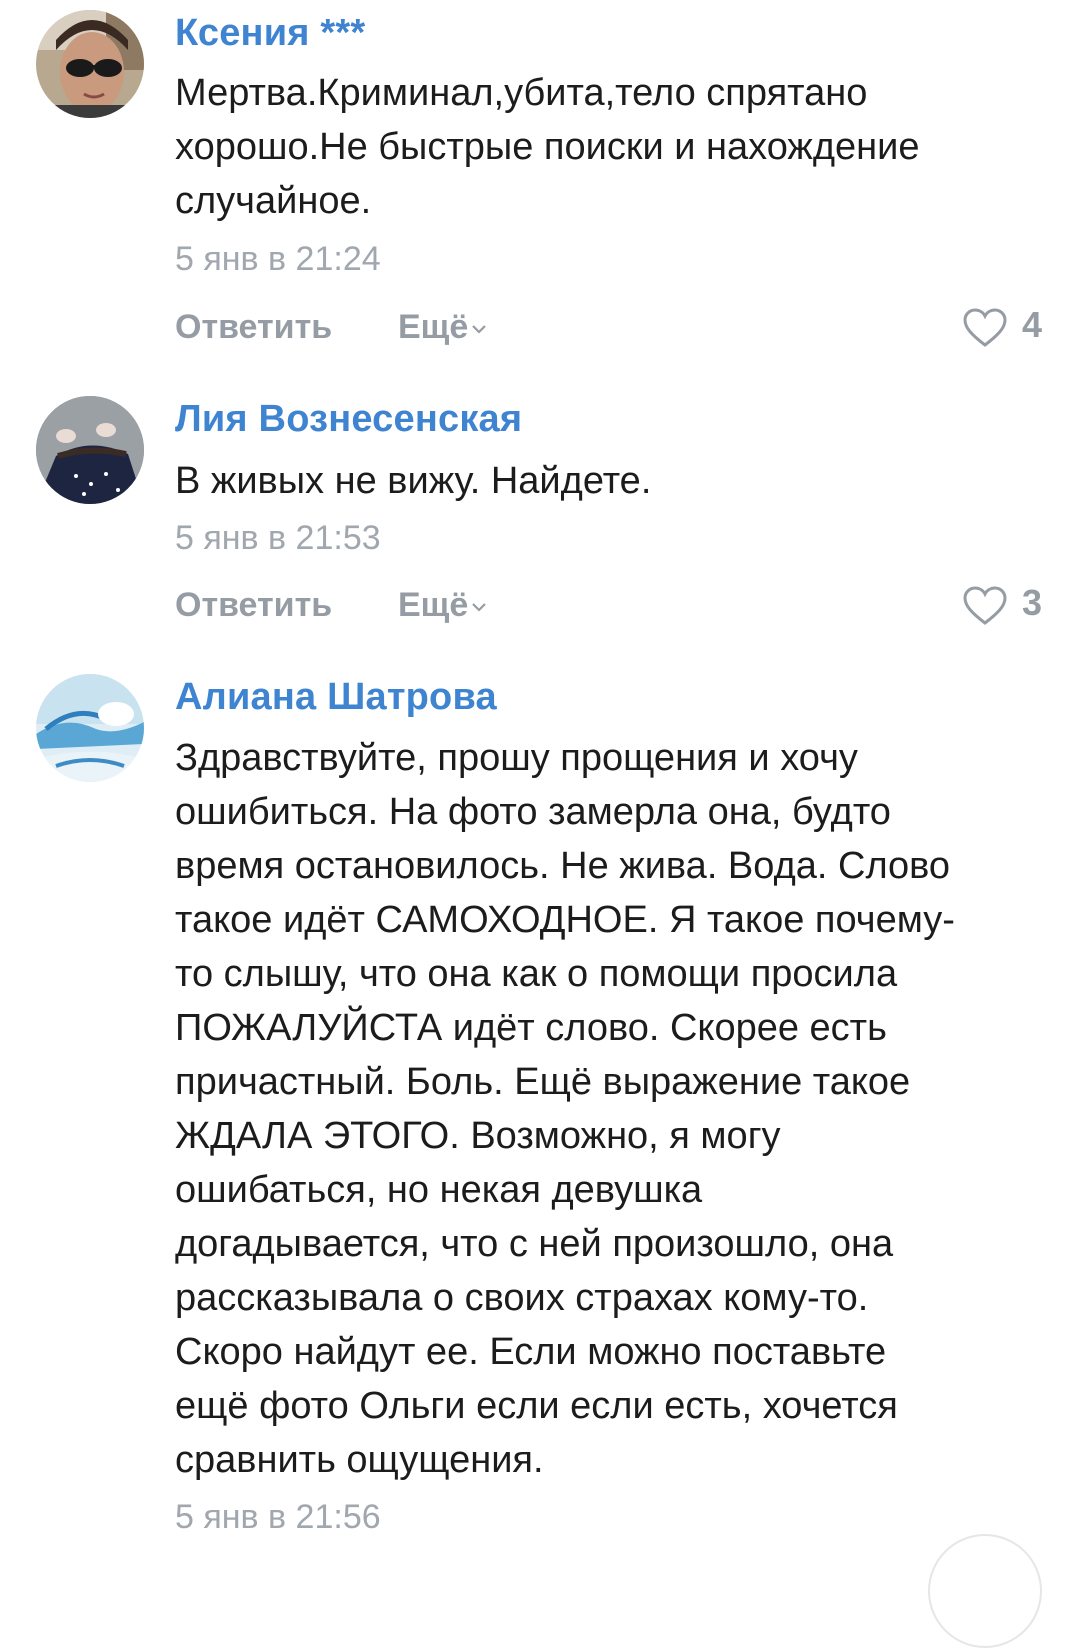 The width and height of the screenshot is (1080, 1648). Describe the element at coordinates (413, 481) in the screenshot. I see `comment-text: В живых не вижу. Найдете.` at that location.